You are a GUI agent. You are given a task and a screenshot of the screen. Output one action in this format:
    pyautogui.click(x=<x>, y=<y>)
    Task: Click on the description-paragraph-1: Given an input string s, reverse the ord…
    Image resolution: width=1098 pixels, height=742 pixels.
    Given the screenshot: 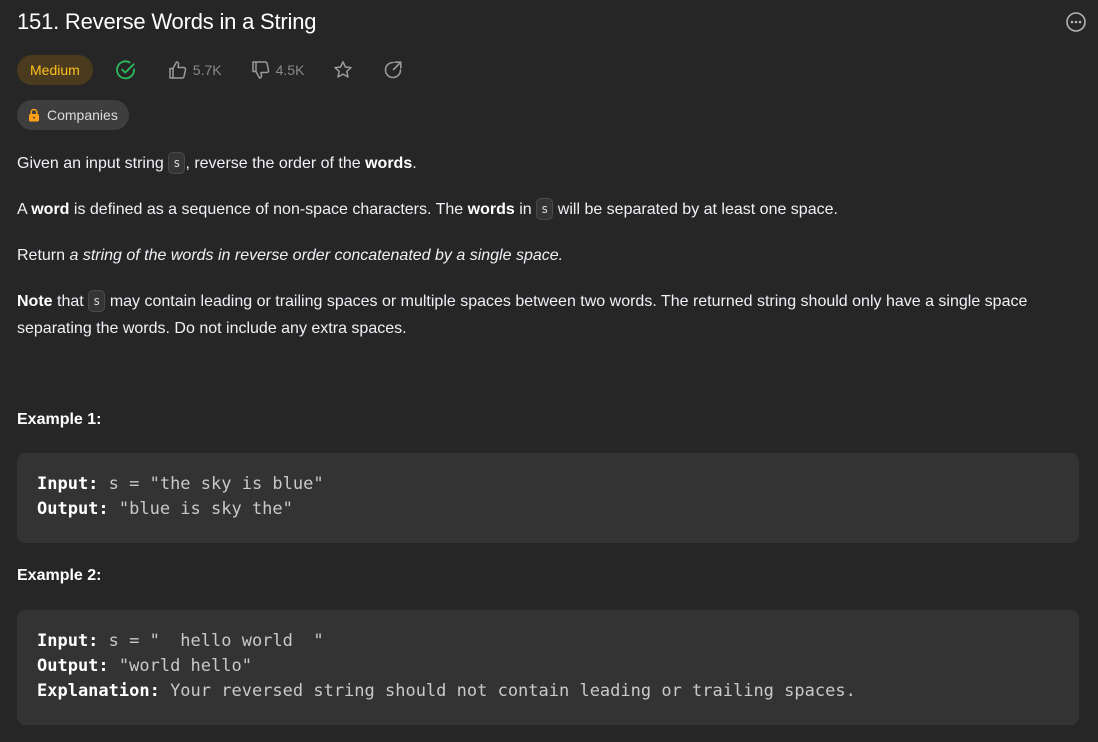 What is the action you would take?
    pyautogui.click(x=548, y=163)
    